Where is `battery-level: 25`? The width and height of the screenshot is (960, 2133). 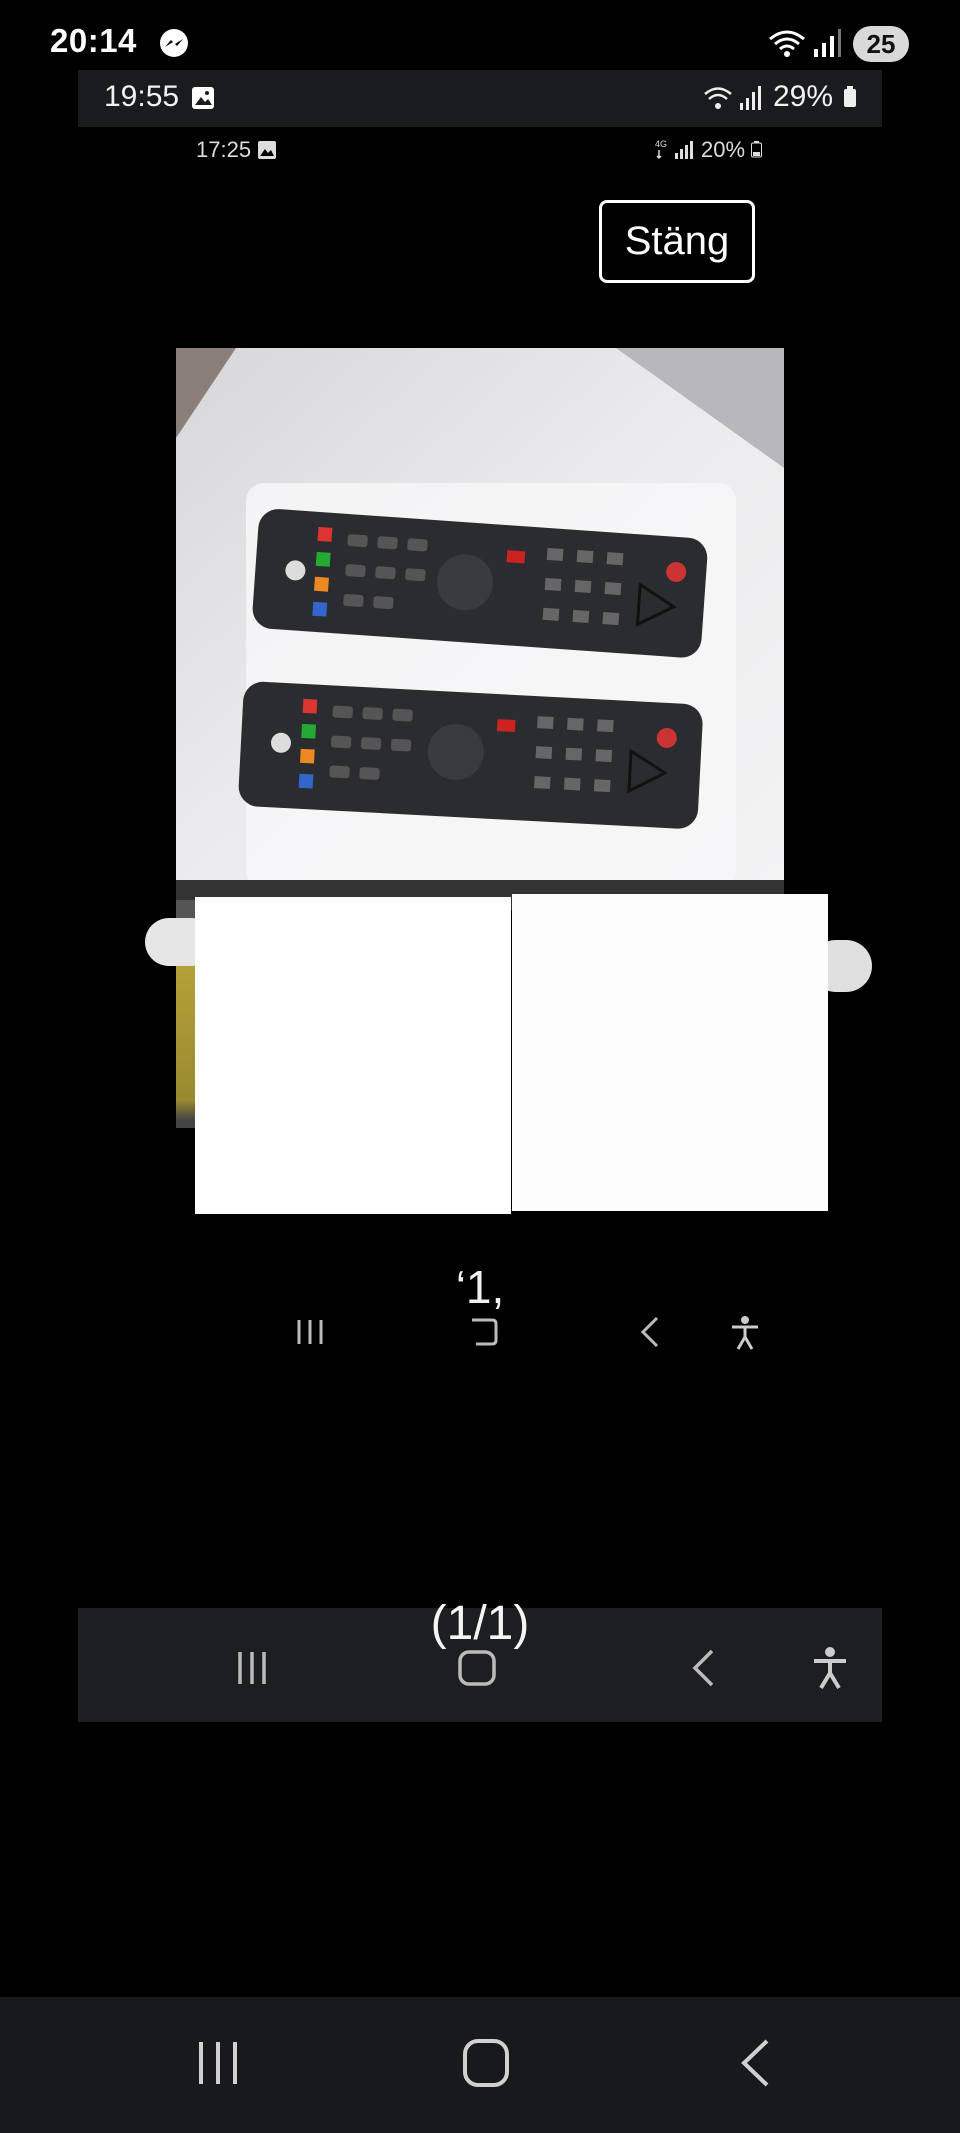
battery-level: 25 is located at coordinates (881, 44).